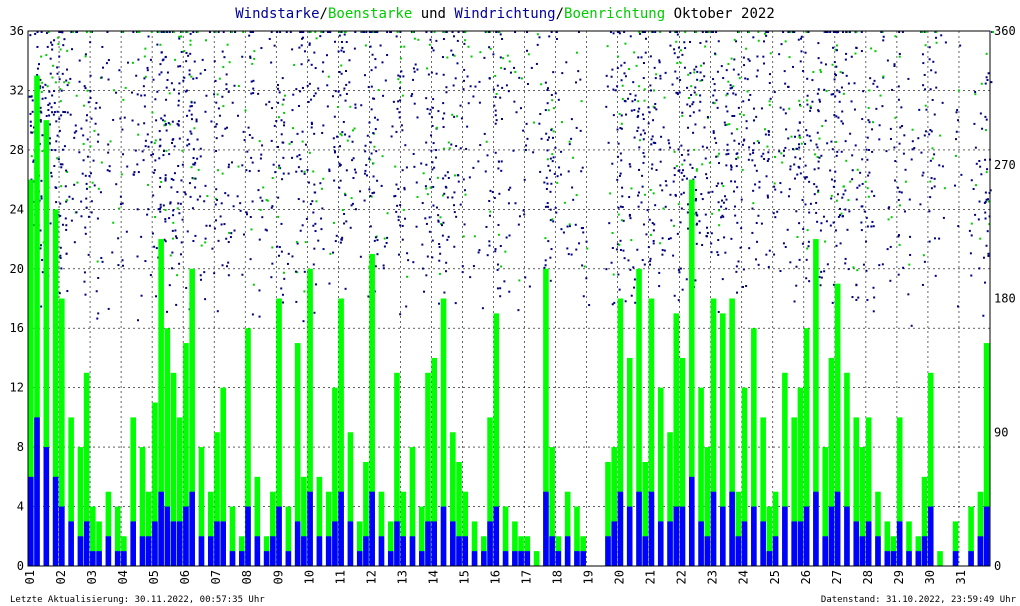  Describe the element at coordinates (1005, 299) in the screenshot. I see `y-right-tick-label: 180` at that location.